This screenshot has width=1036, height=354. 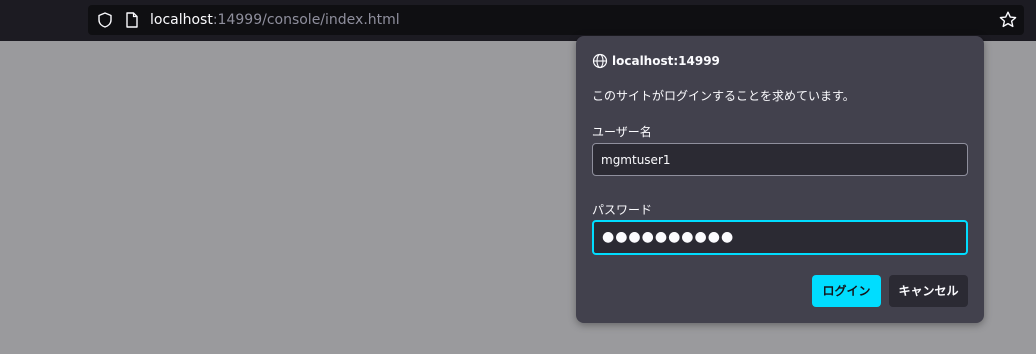 I want to click on url-host: localhost, so click(x=181, y=20).